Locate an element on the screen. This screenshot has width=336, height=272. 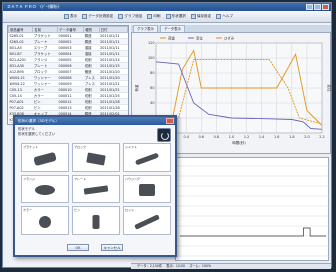
shape-option-label: フランジ is located at coordinates (29, 178).